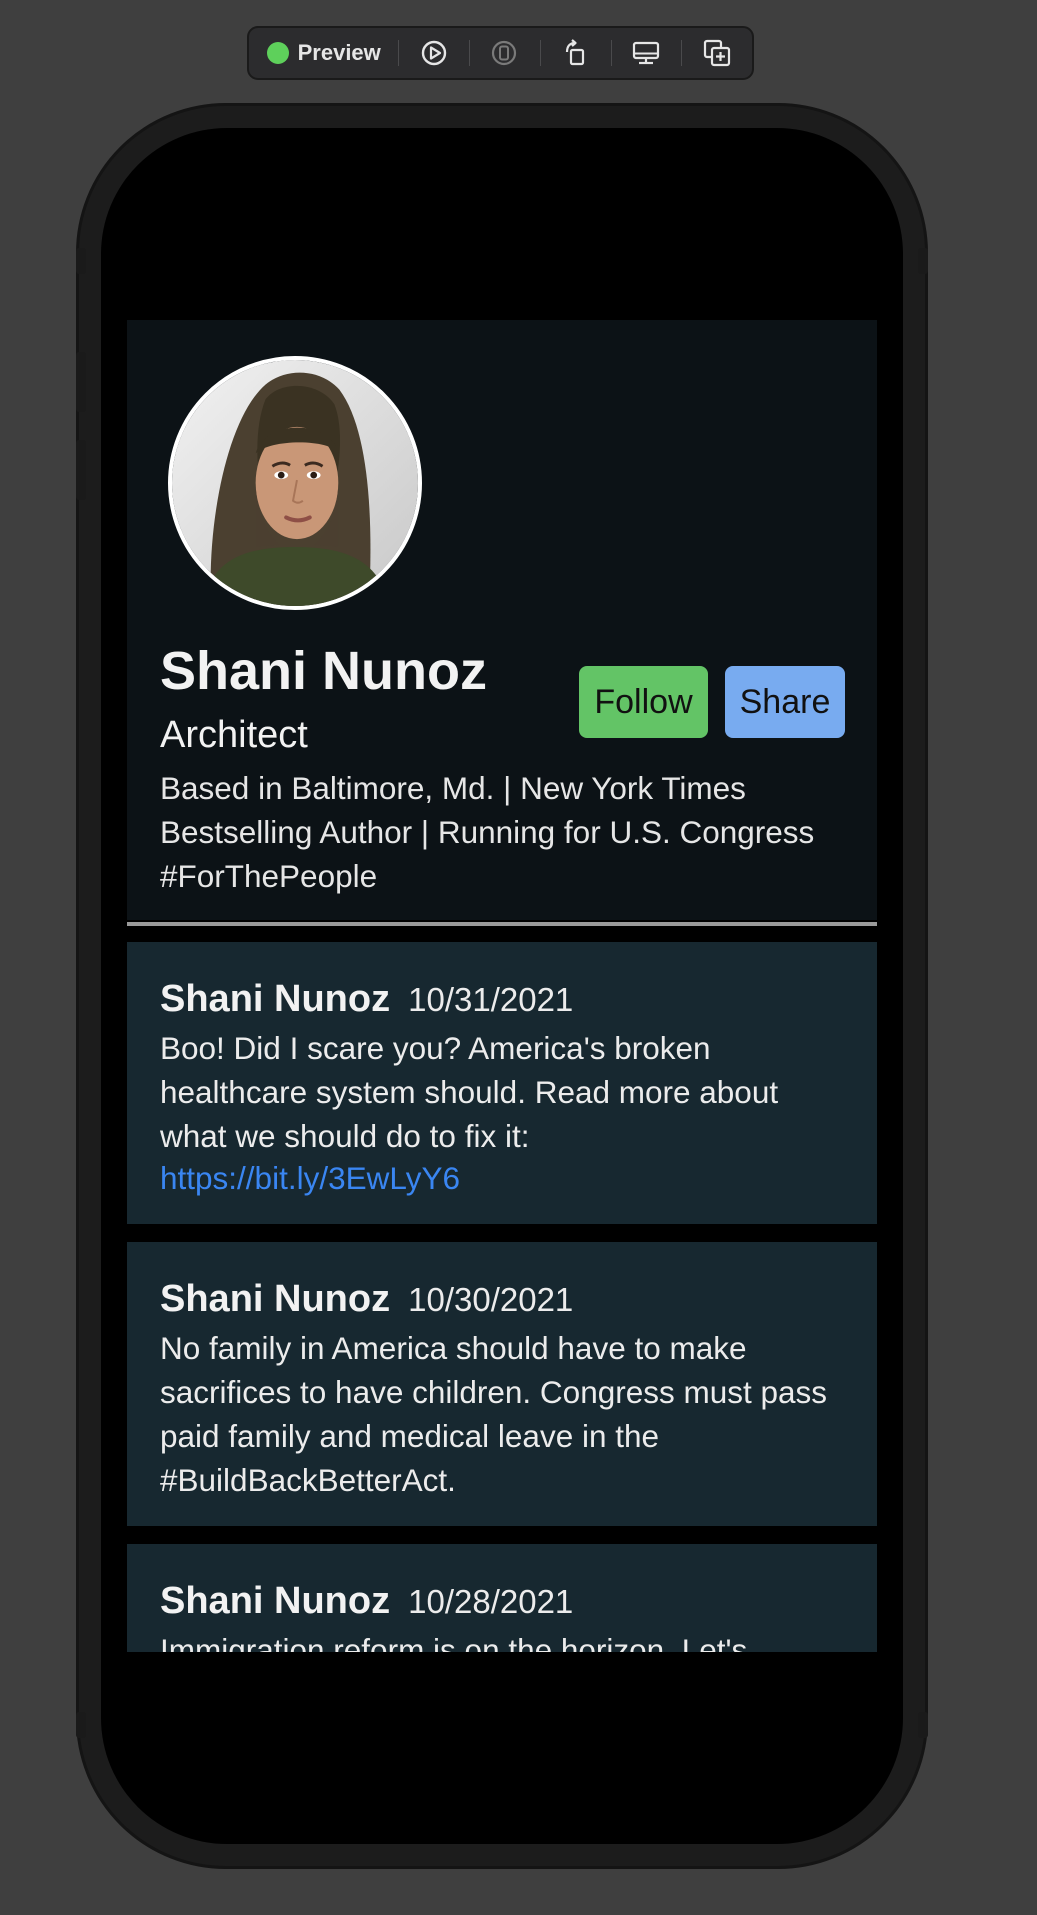  Describe the element at coordinates (277, 53) in the screenshot. I see `preview-status-dot` at that location.